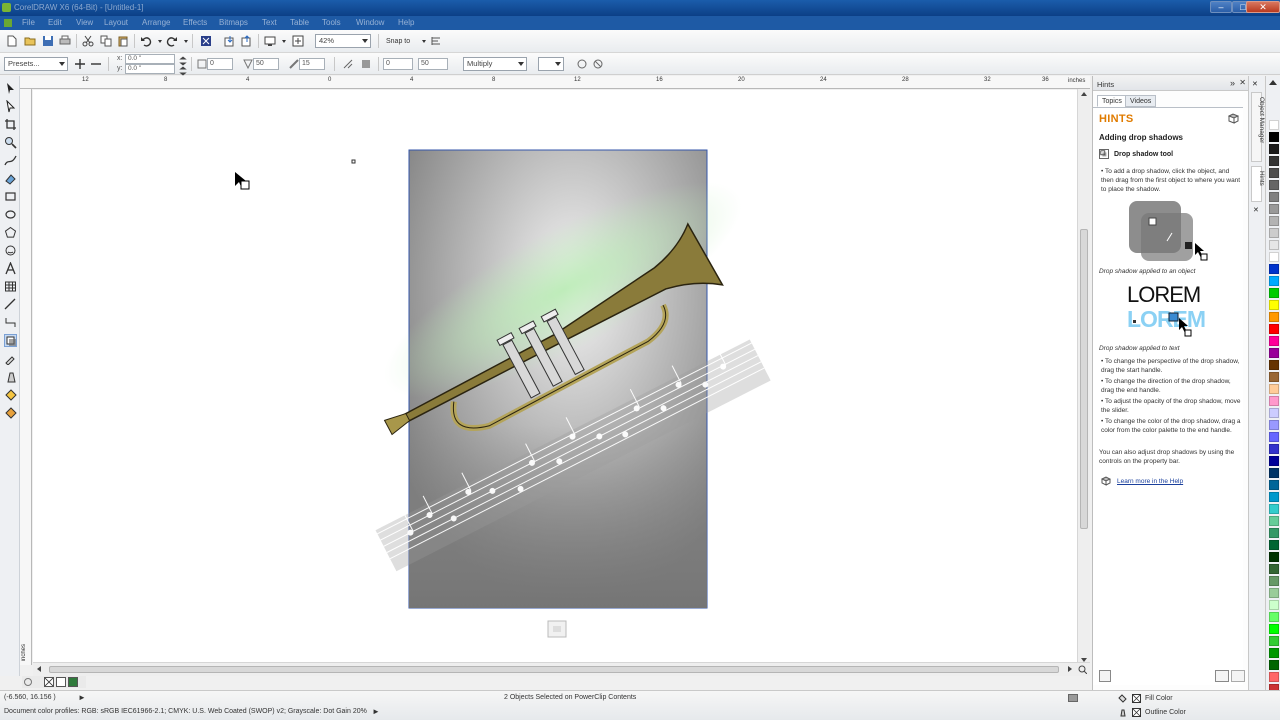 The width and height of the screenshot is (1280, 720). Describe the element at coordinates (270, 41) in the screenshot. I see `application-launcher-icon` at that location.